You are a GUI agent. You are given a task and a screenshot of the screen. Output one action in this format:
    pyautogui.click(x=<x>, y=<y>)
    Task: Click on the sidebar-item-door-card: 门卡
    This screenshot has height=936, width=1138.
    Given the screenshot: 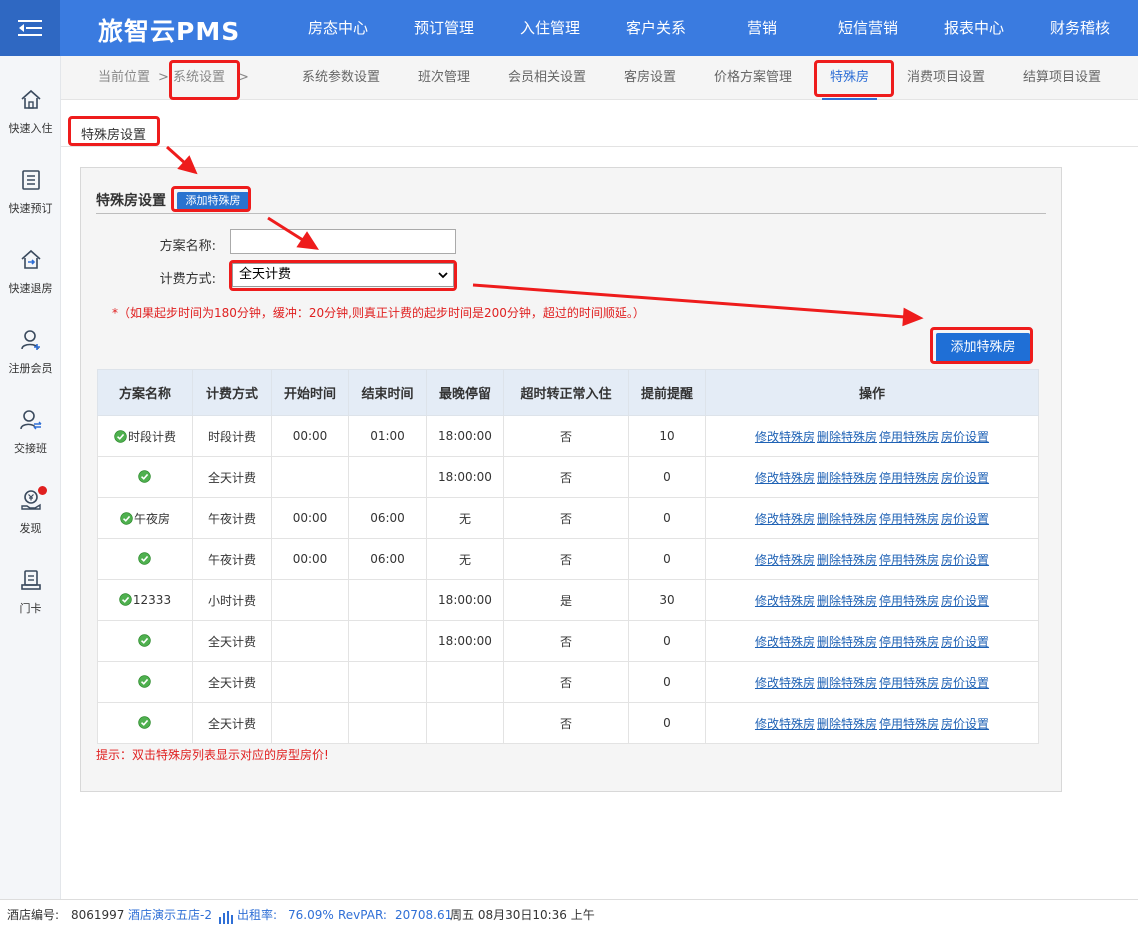 What is the action you would take?
    pyautogui.click(x=30, y=603)
    